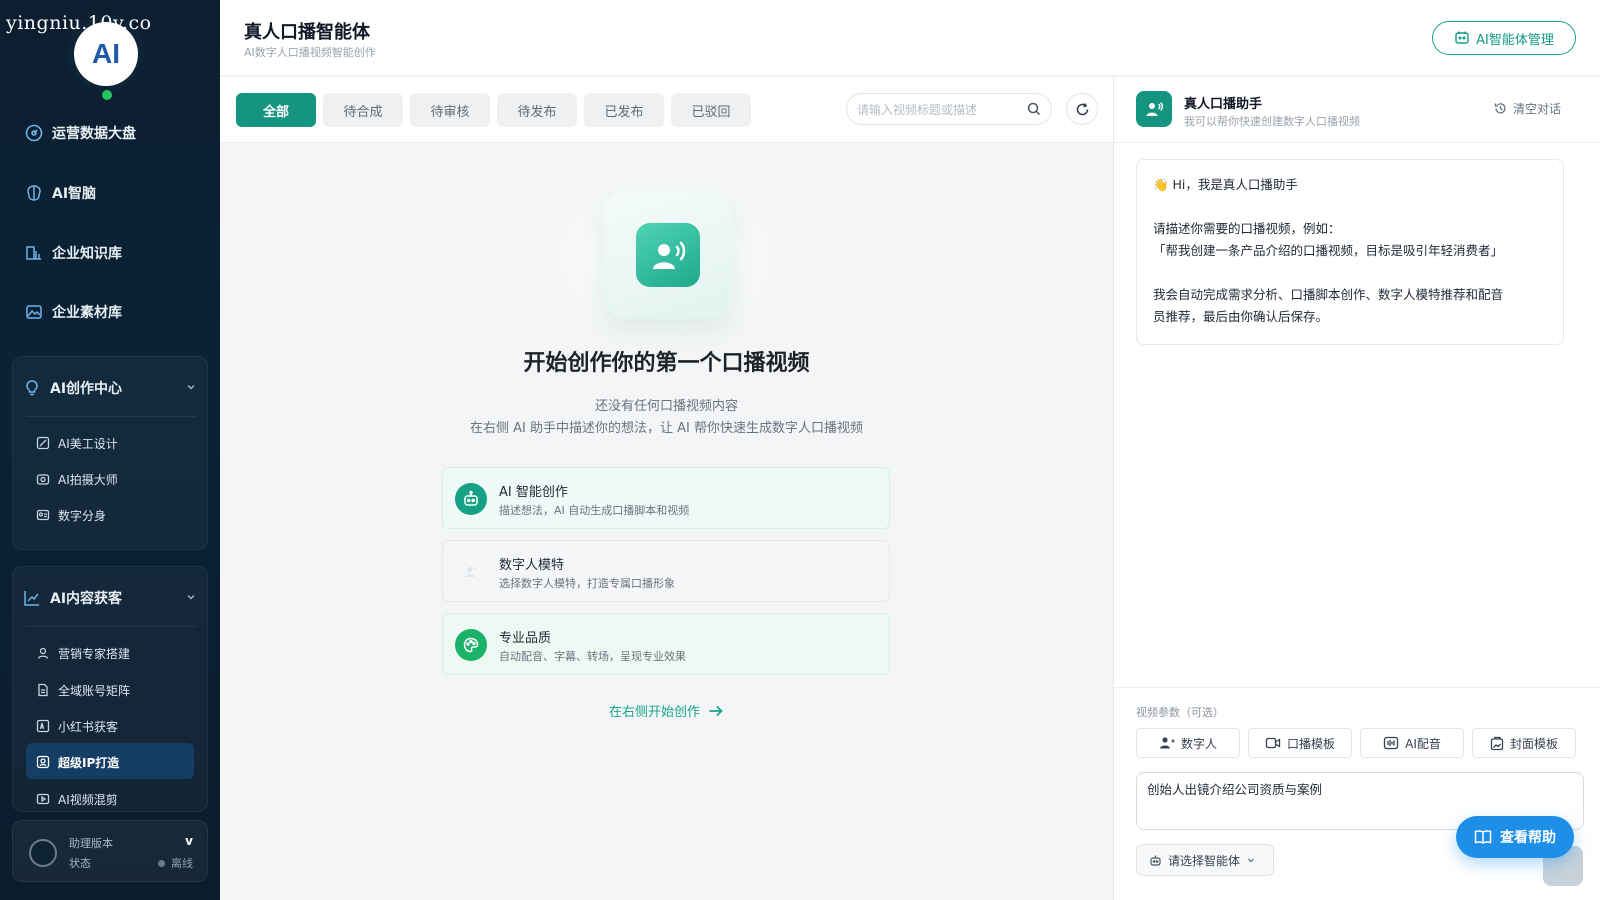 Image resolution: width=1600 pixels, height=900 pixels. What do you see at coordinates (937, 110) in the screenshot?
I see `search-input` at bounding box center [937, 110].